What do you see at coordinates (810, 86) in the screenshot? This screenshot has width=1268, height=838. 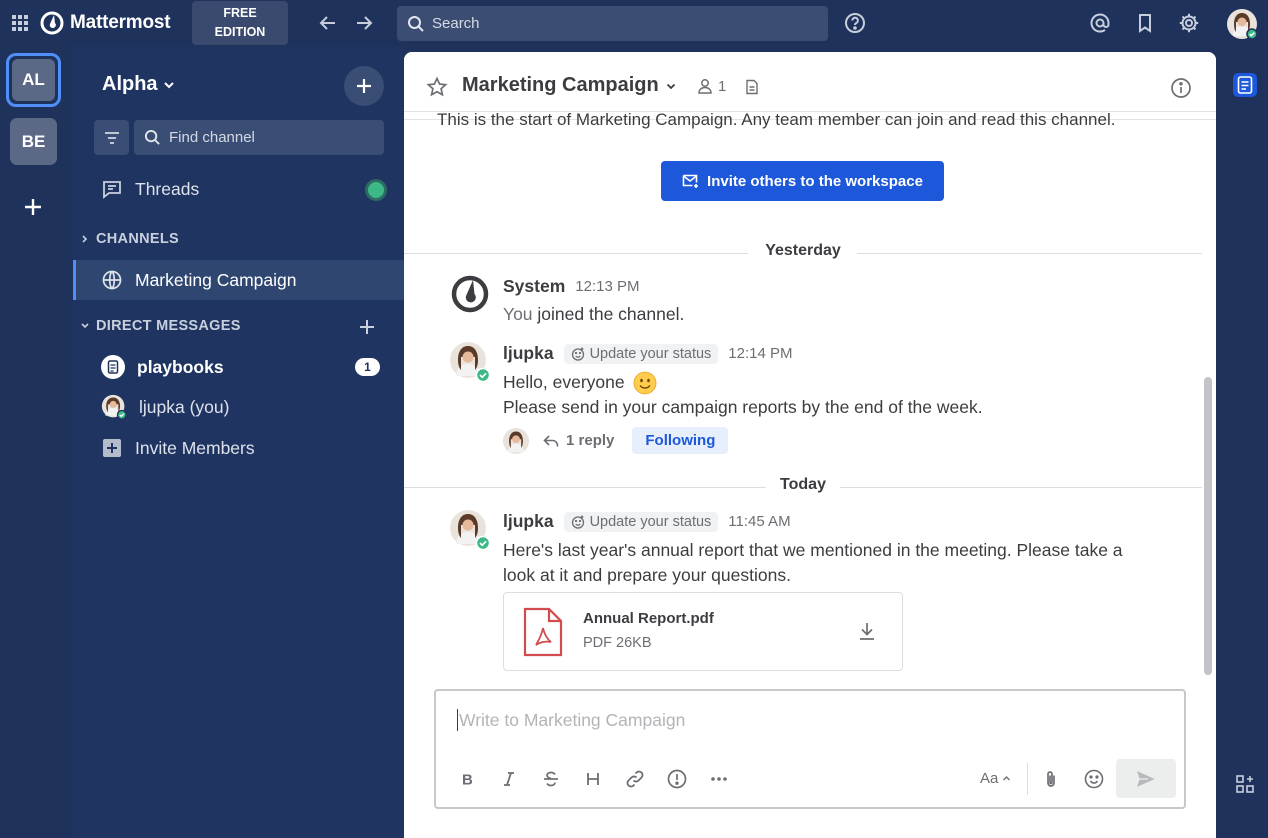 I see `header-overlay: Marketing Campaign 1` at bounding box center [810, 86].